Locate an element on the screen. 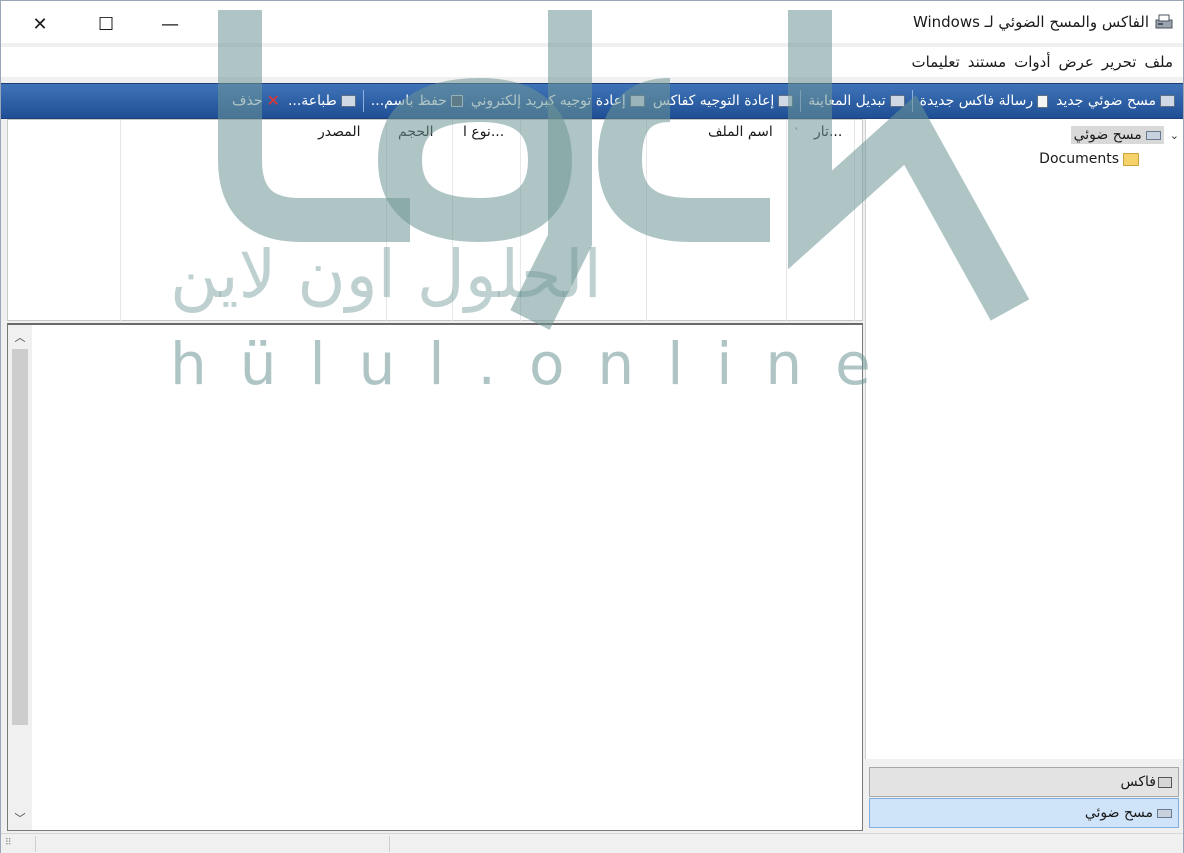  menu-edit: تحرير is located at coordinates (1119, 62).